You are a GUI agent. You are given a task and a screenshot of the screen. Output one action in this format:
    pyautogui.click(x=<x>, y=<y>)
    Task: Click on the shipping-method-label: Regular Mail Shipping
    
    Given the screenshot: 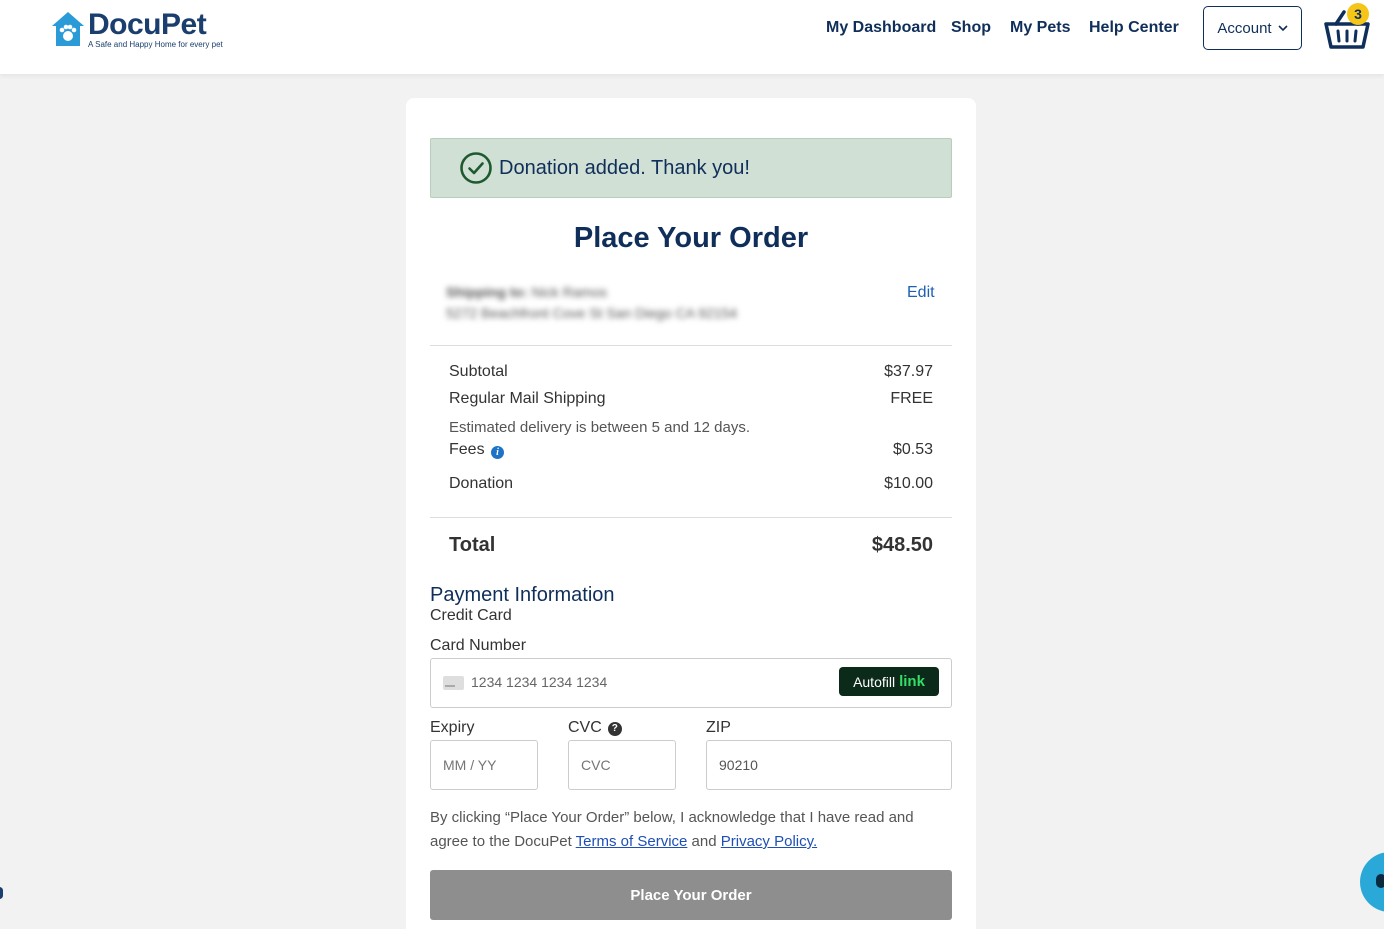 What is the action you would take?
    pyautogui.click(x=527, y=398)
    